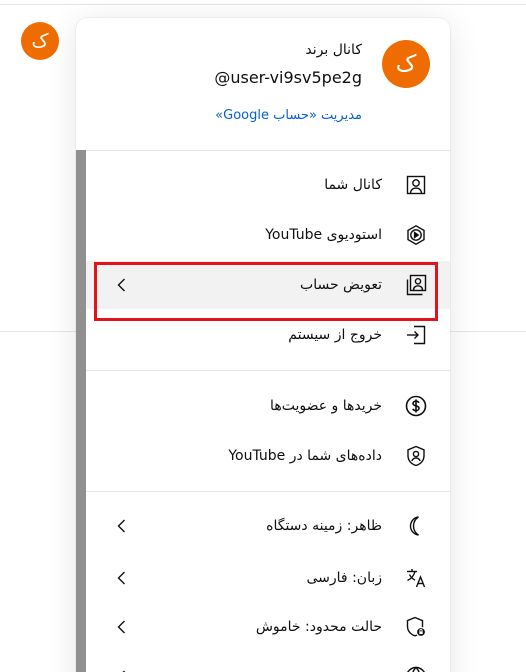 The image size is (526, 672). Describe the element at coordinates (416, 668) in the screenshot. I see `globe-icon` at that location.